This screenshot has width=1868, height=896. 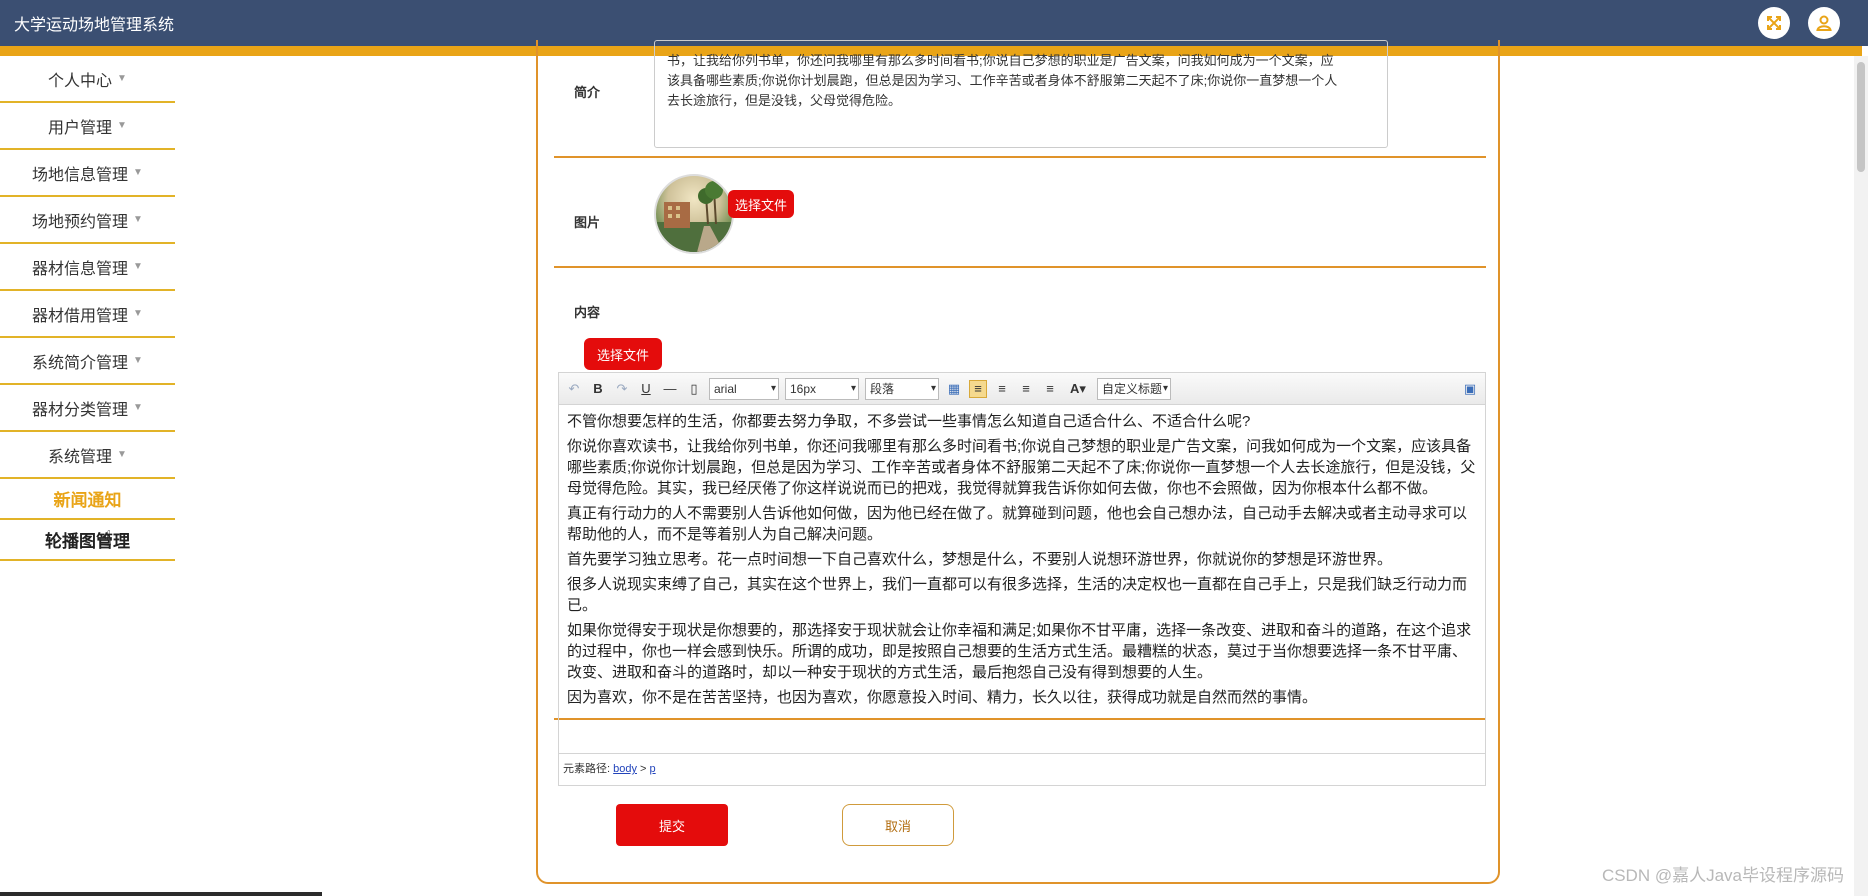 I want to click on sidebar-item-label: 用户管理, so click(x=80, y=128).